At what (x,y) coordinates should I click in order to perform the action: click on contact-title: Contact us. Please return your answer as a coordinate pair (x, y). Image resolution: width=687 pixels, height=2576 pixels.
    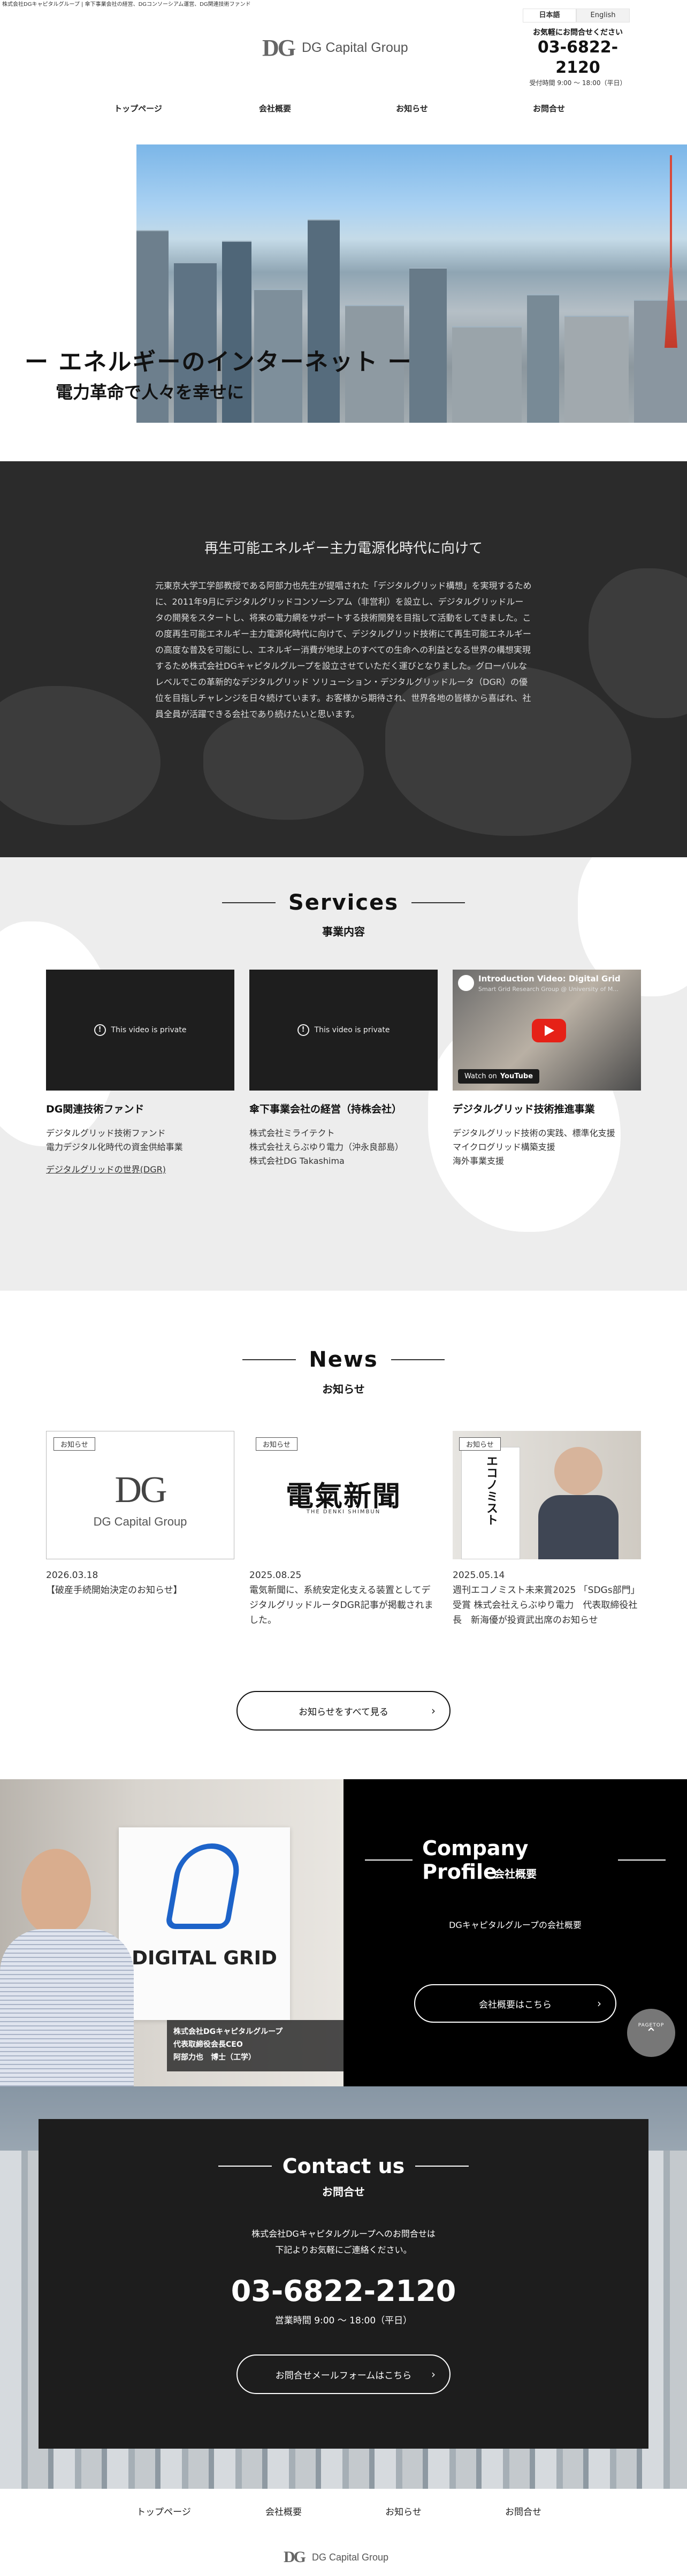
    Looking at the image, I should click on (343, 2166).